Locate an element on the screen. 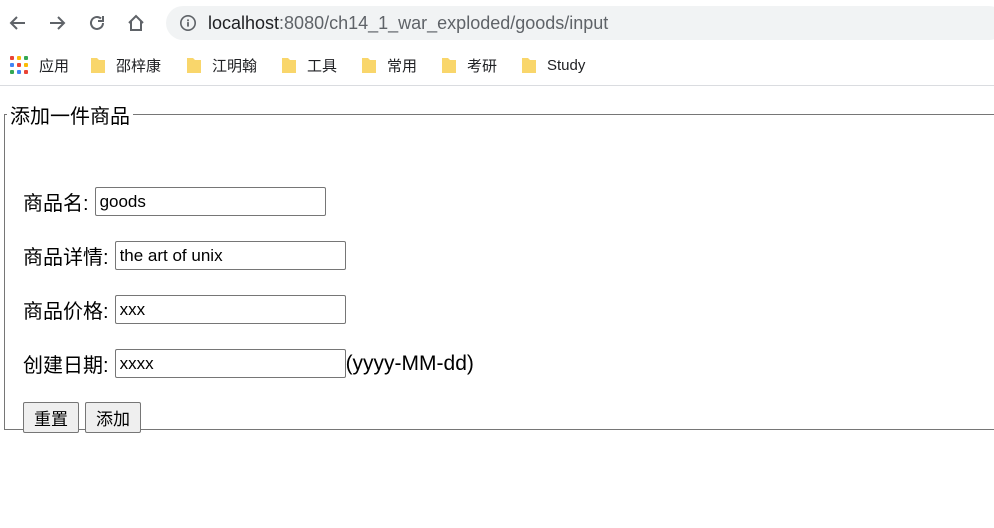 The width and height of the screenshot is (994, 528). date-format-hint: (yyyy-MM-dd) is located at coordinates (409, 363).